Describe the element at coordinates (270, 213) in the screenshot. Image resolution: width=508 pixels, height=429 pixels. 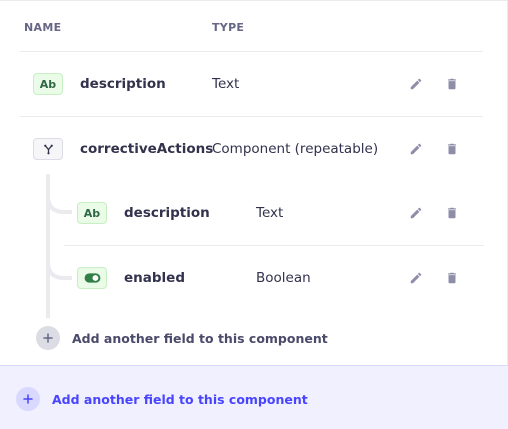
I see `component-field-type: Text` at that location.